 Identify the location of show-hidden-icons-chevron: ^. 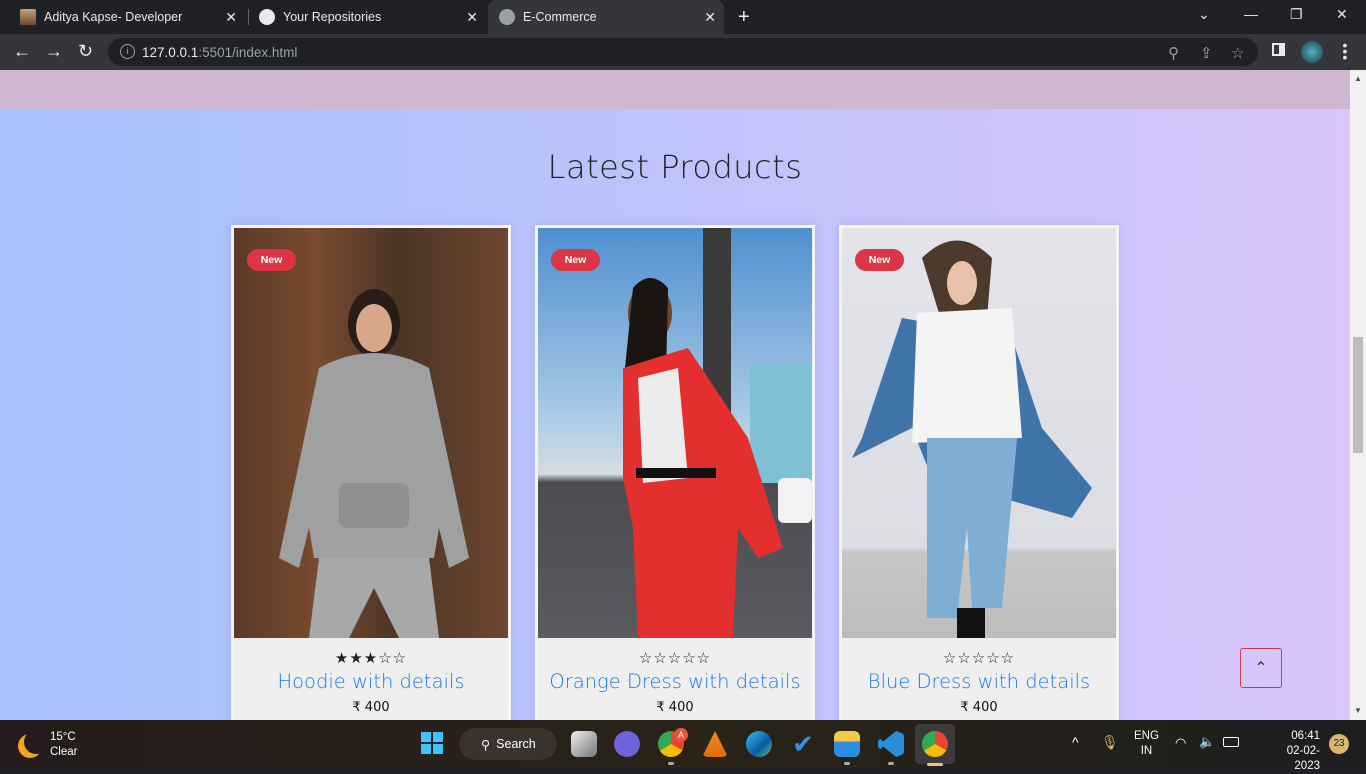
(1075, 742).